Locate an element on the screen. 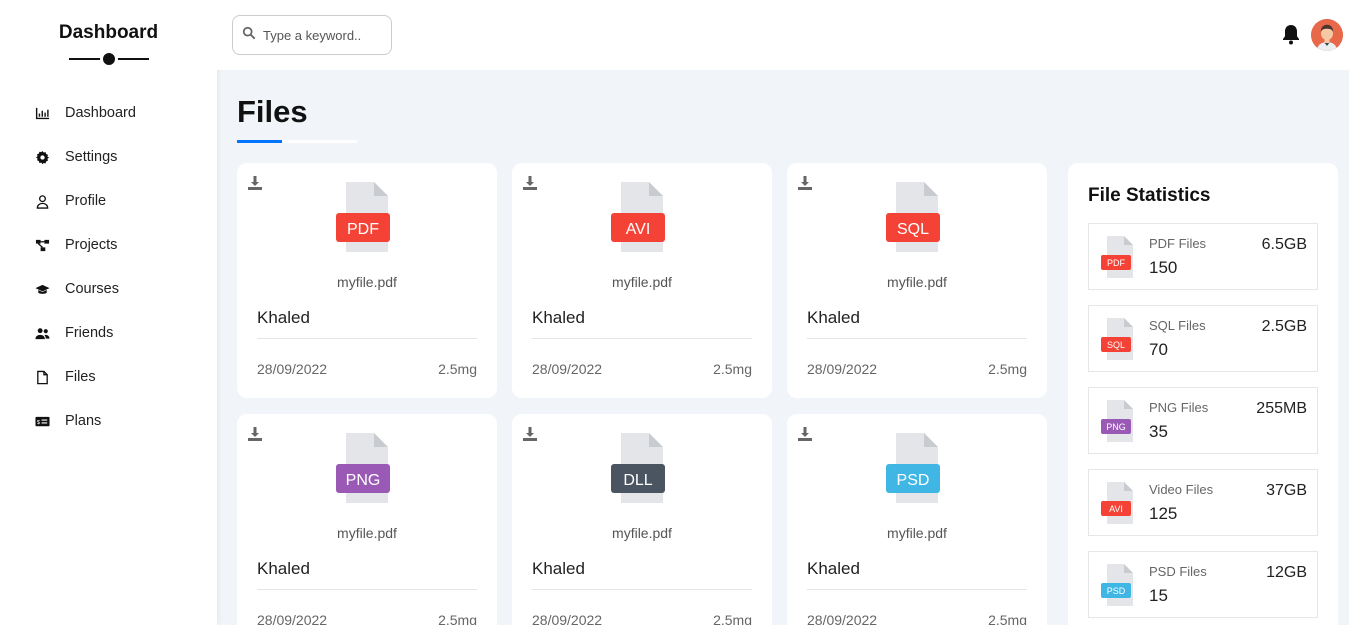 The height and width of the screenshot is (625, 1349). search-input is located at coordinates (323, 35).